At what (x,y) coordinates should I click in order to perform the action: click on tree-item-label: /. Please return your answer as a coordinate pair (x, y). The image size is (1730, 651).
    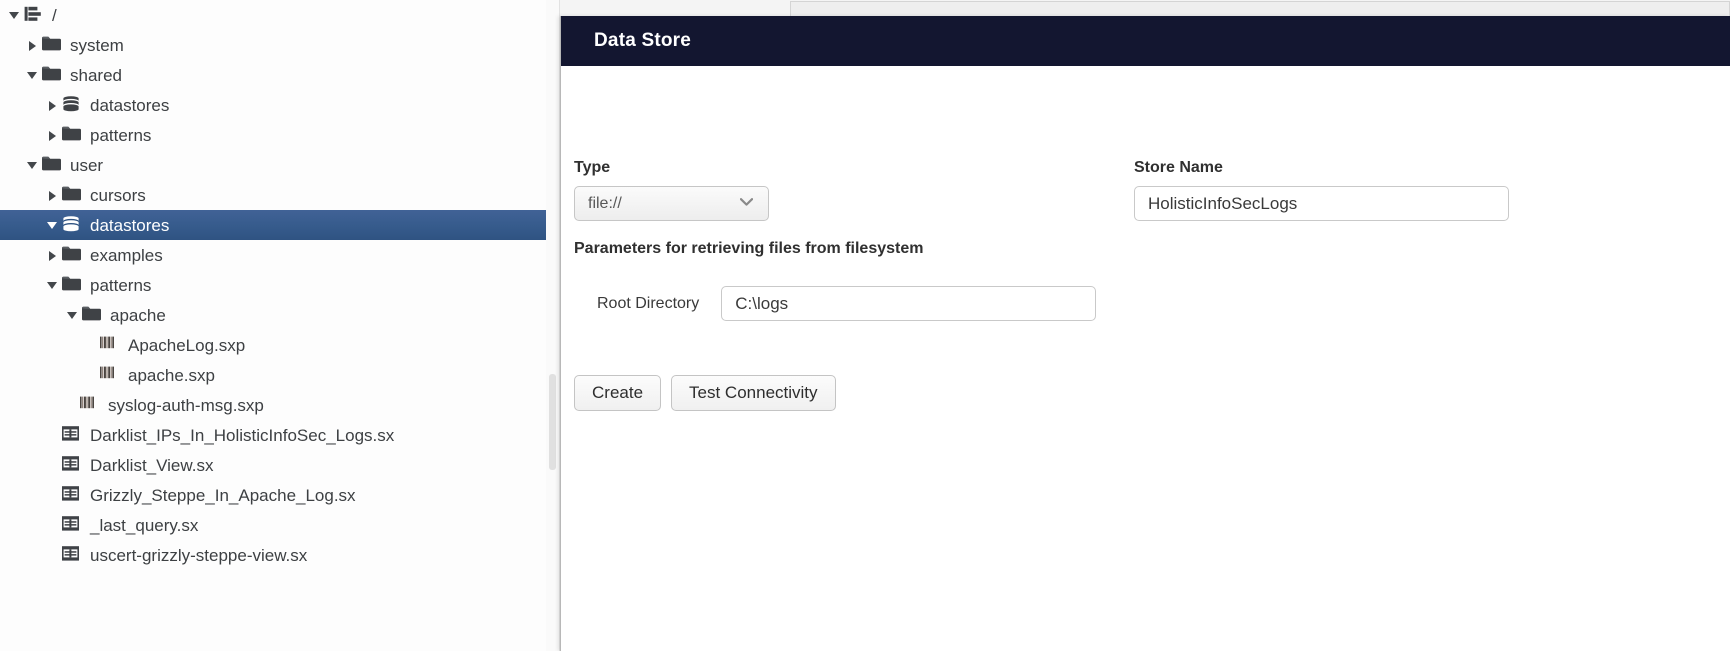
    Looking at the image, I should click on (54, 15).